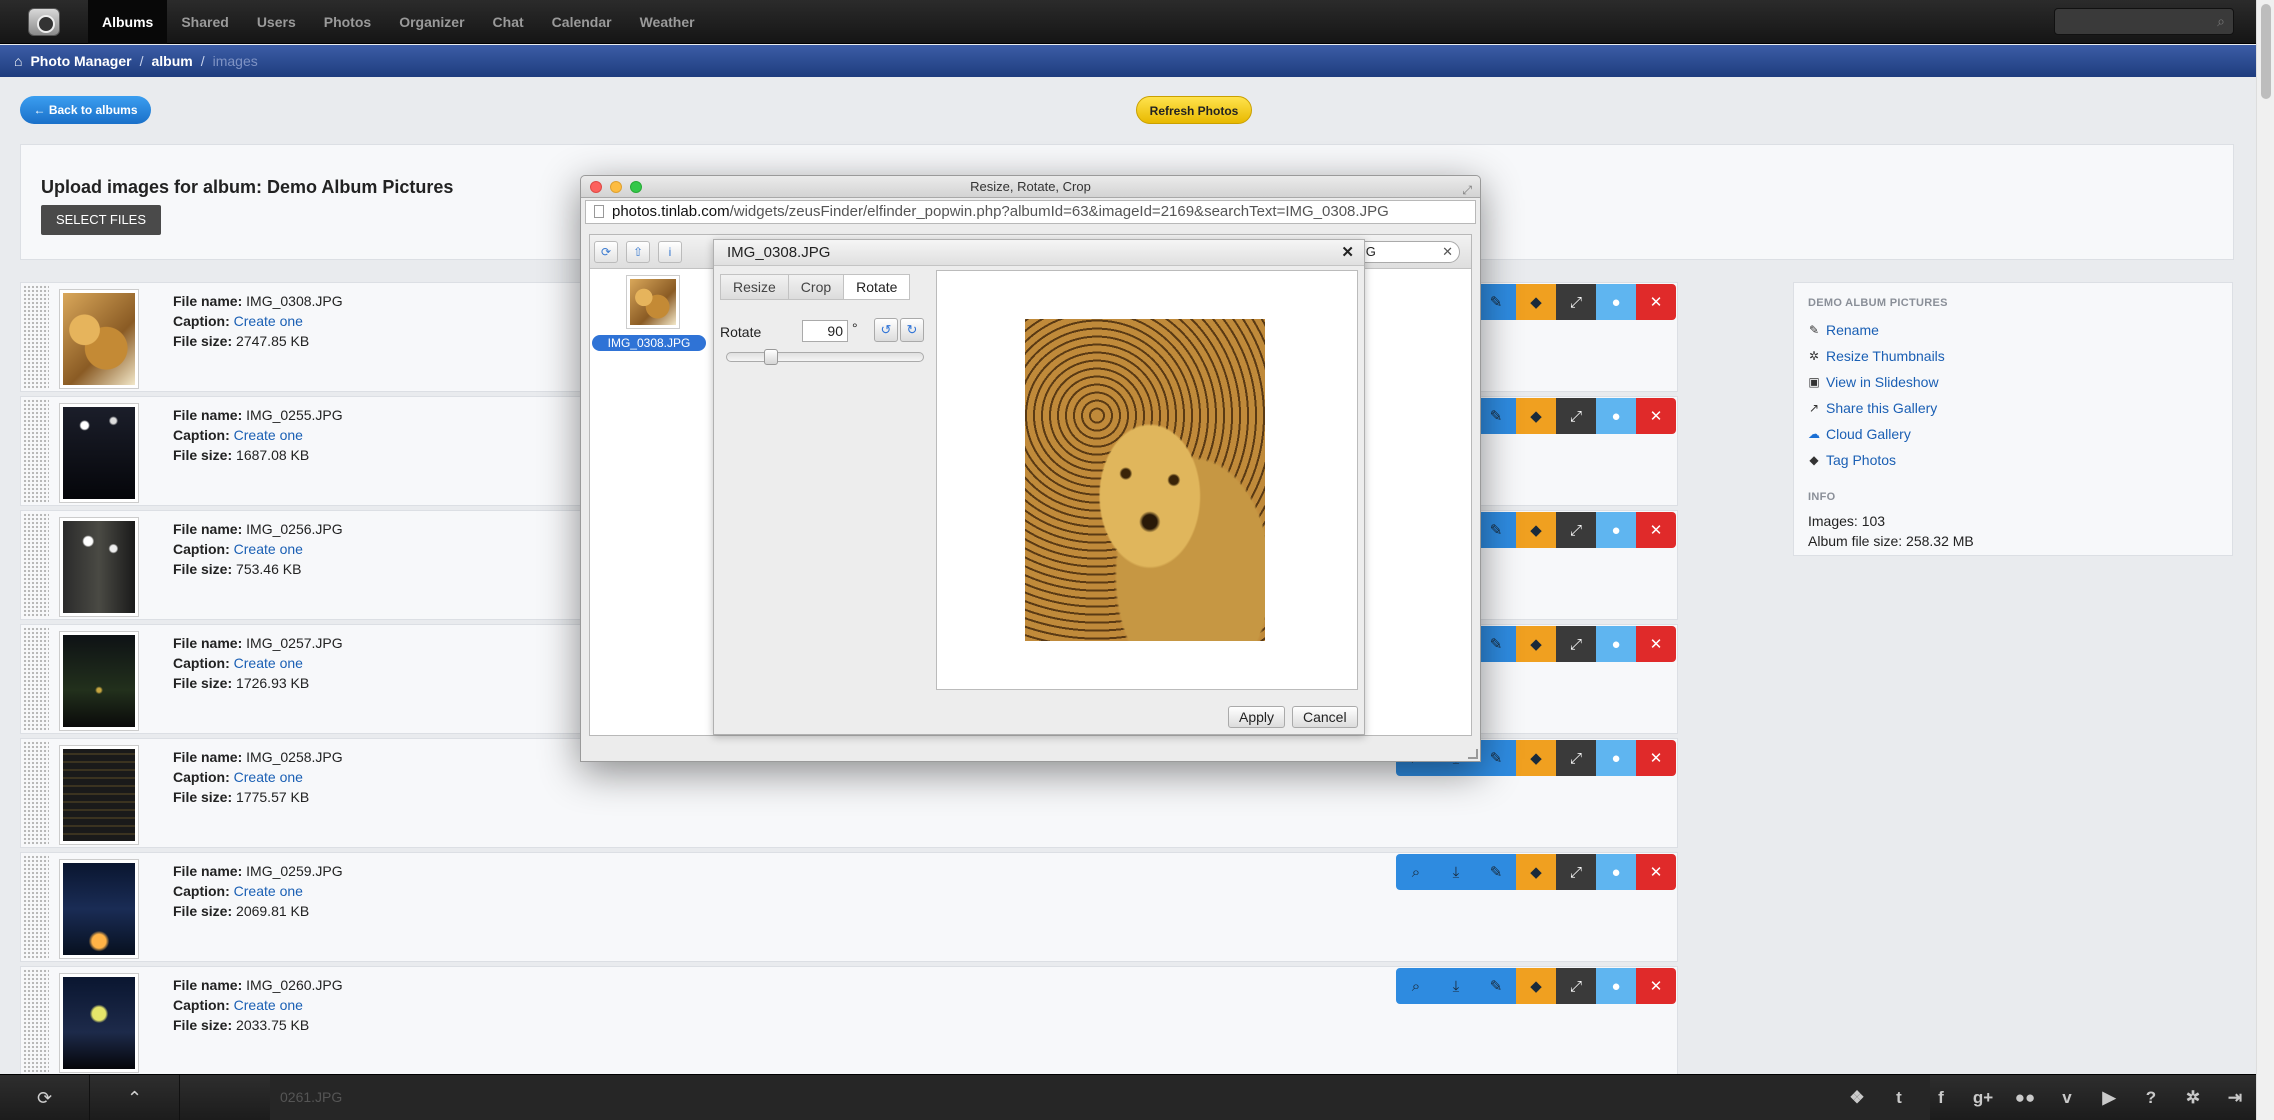 This screenshot has height=1120, width=2274. Describe the element at coordinates (128, 22) in the screenshot. I see `nav-item-albums: Albums` at that location.